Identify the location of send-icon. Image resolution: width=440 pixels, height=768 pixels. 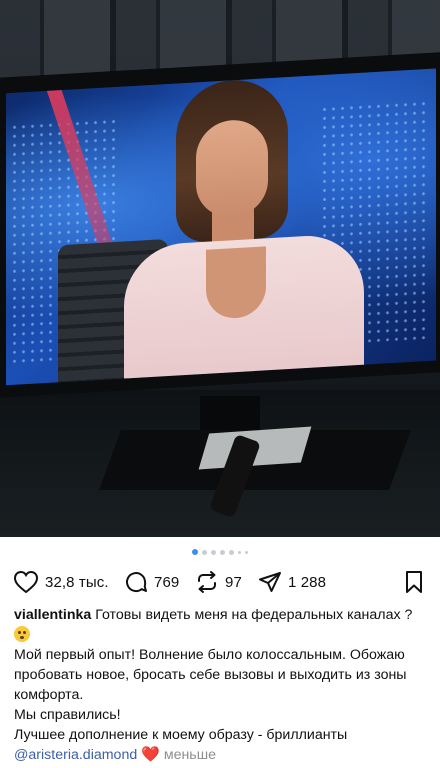
(270, 582).